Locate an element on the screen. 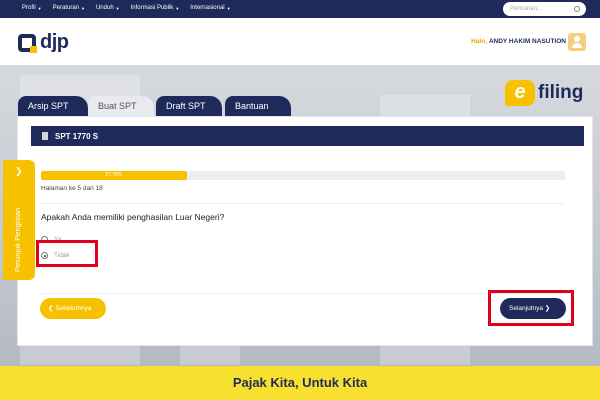  efiling-logo: e filing is located at coordinates (544, 93).